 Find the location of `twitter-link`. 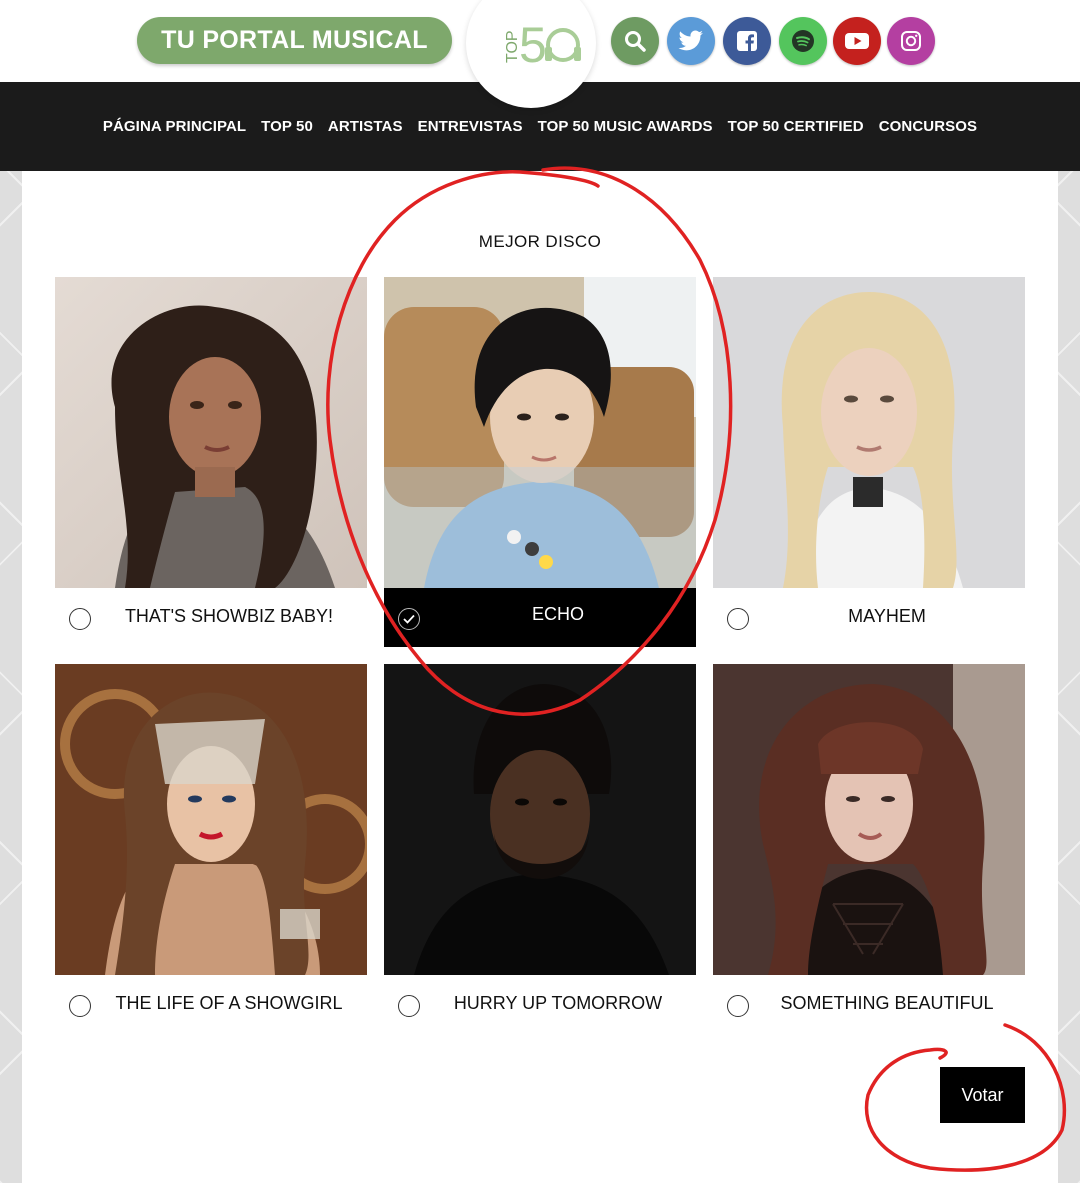

twitter-link is located at coordinates (691, 41).